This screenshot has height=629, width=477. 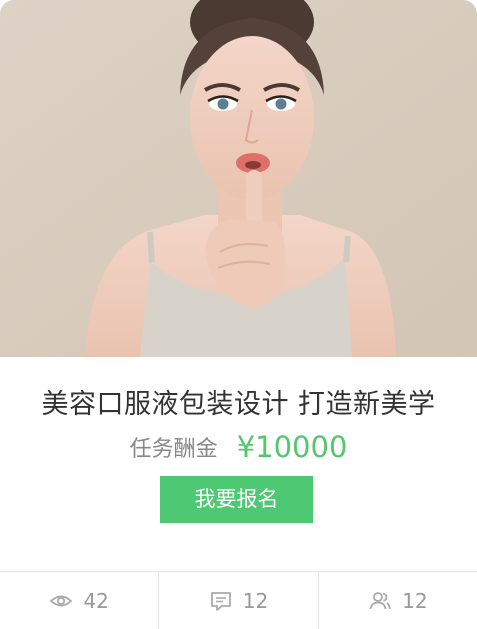 I want to click on fee-value: ¥10000, so click(x=292, y=447).